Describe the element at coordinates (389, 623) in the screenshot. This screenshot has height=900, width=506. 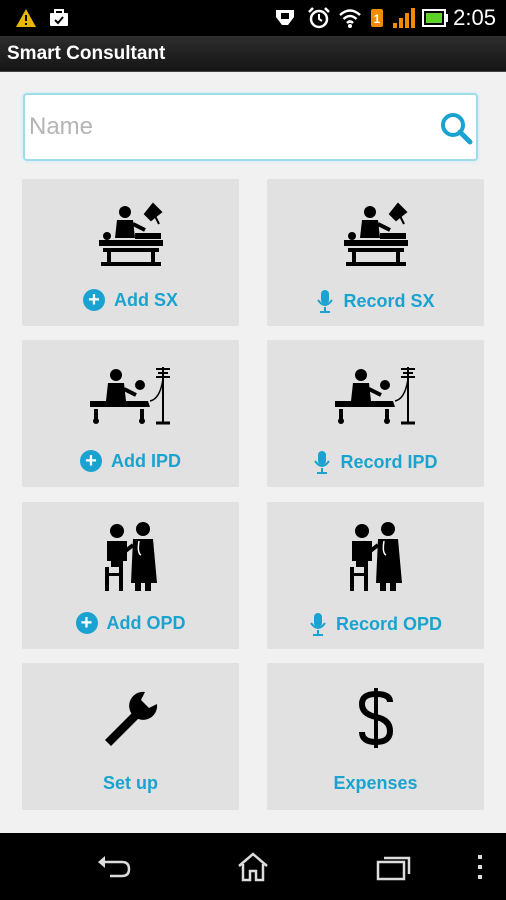
I see `tile-label: Record OPD` at that location.